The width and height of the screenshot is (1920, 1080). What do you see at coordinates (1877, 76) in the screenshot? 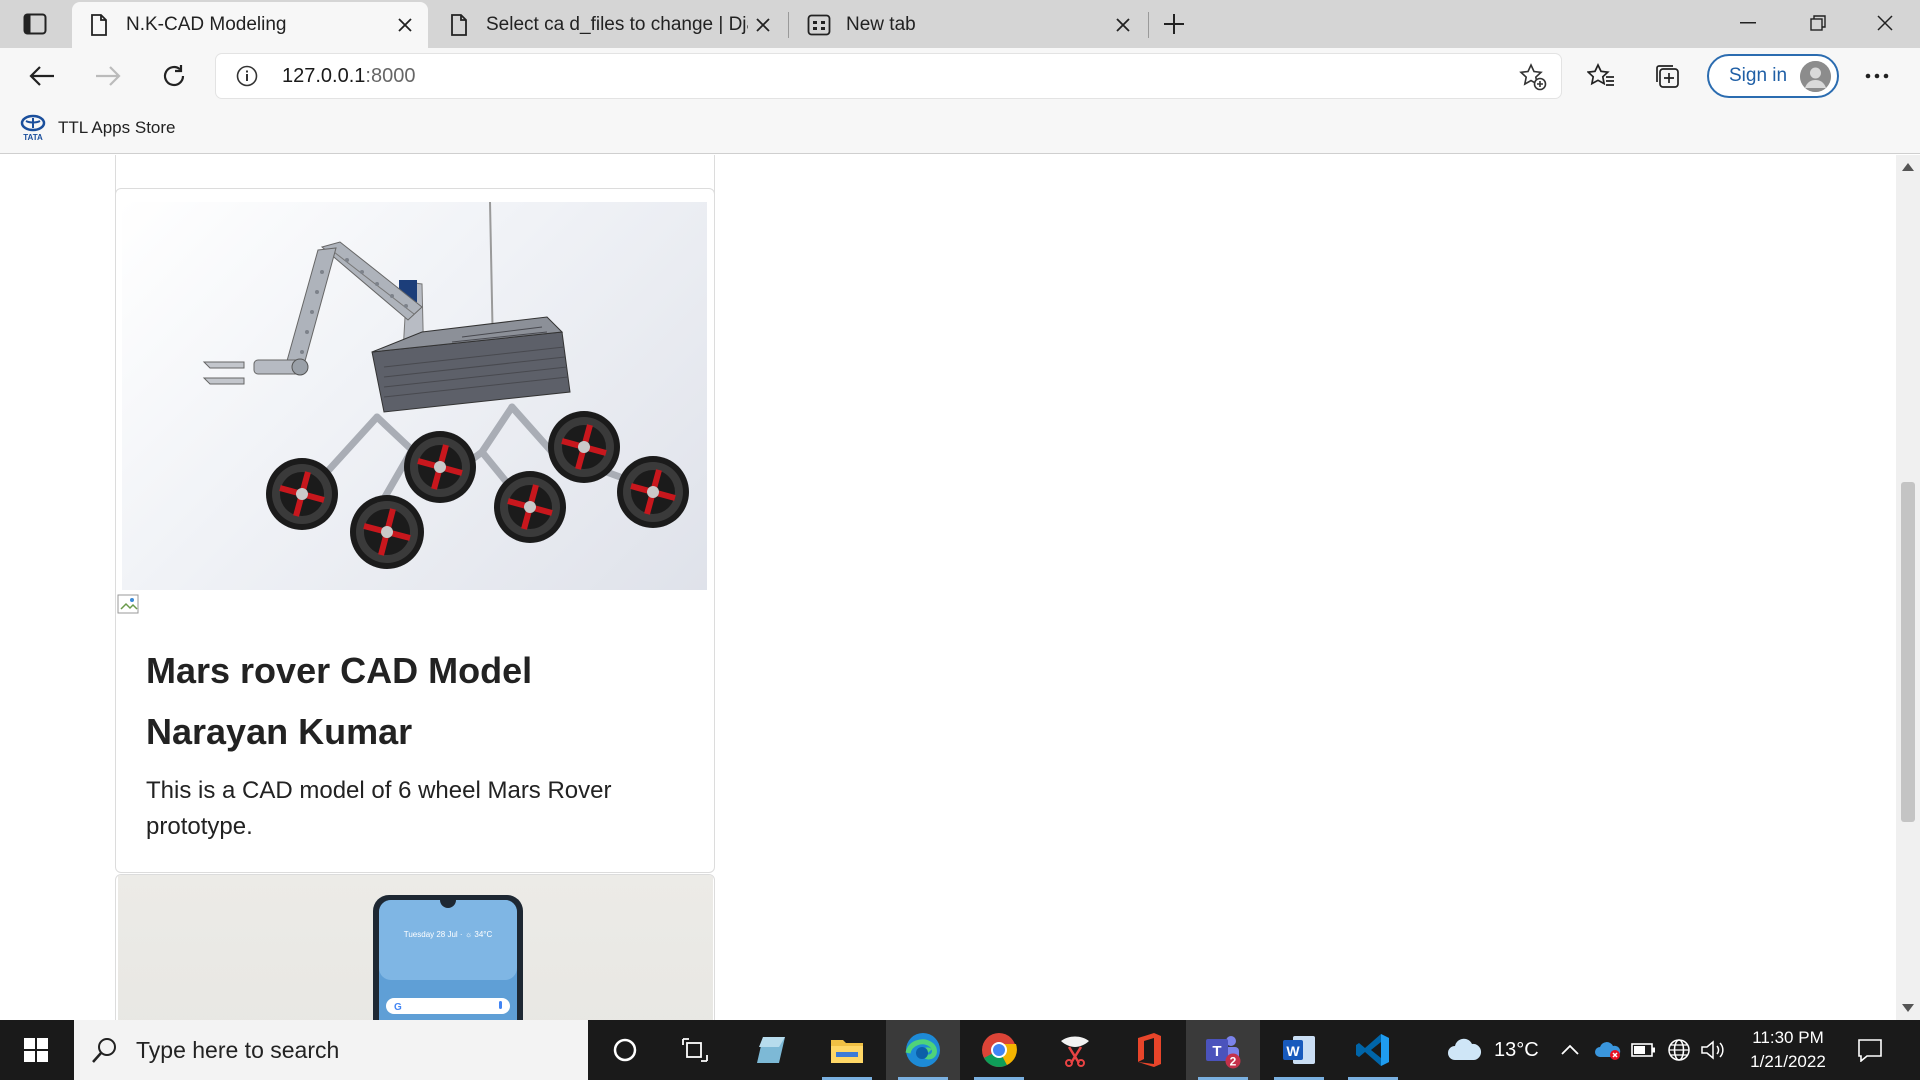
I see `more-menu-icon` at bounding box center [1877, 76].